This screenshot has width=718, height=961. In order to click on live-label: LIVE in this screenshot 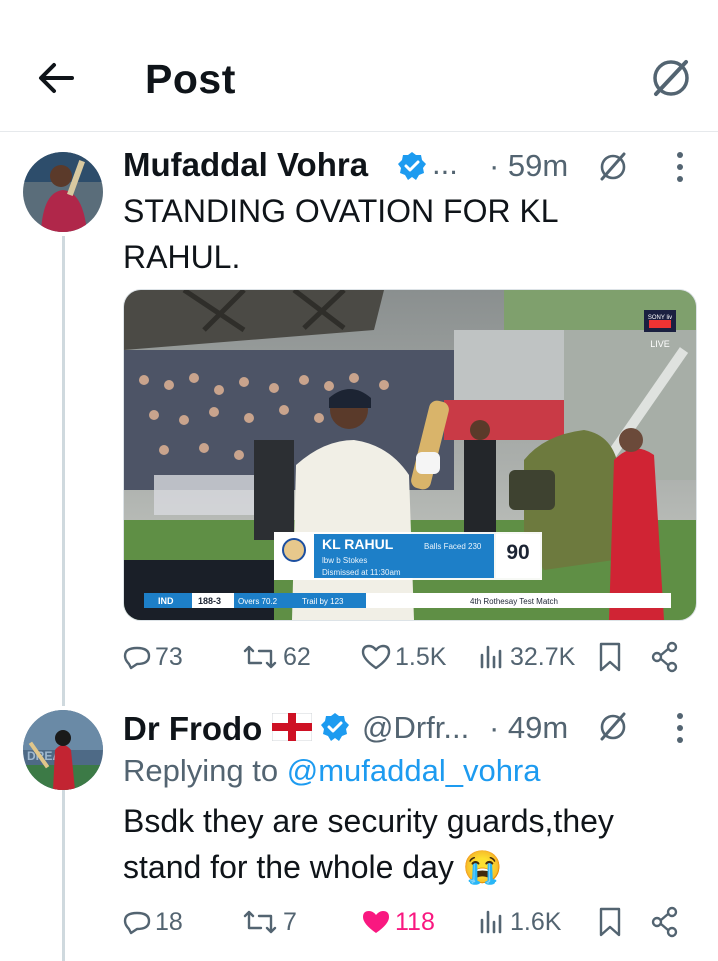, I will do `click(660, 344)`.